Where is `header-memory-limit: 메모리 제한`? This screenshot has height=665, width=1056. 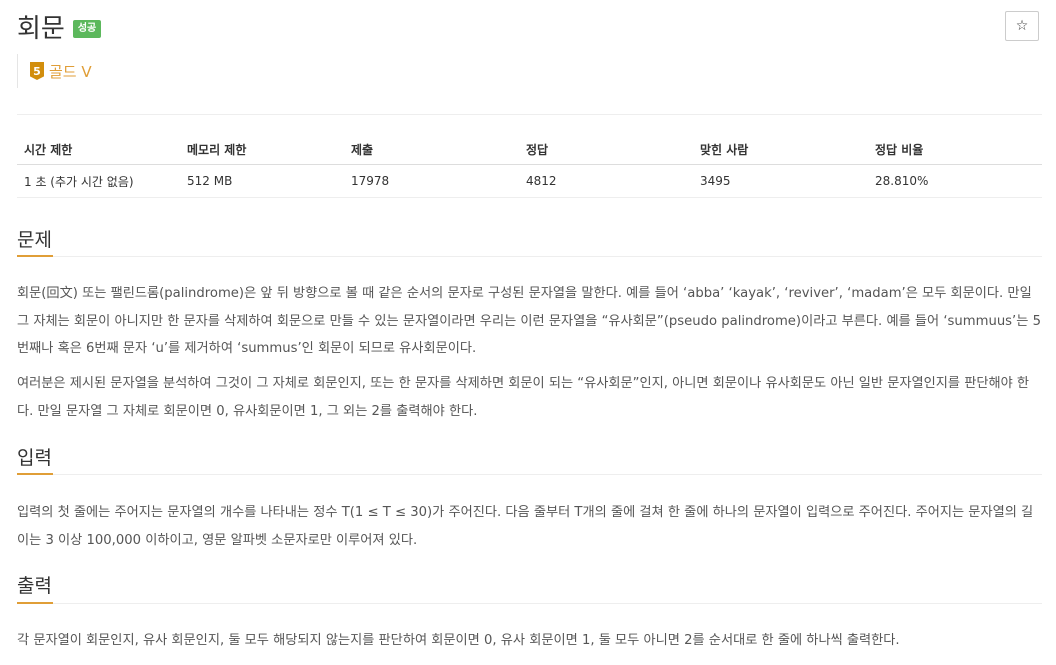
header-memory-limit: 메모리 제한 is located at coordinates (262, 149).